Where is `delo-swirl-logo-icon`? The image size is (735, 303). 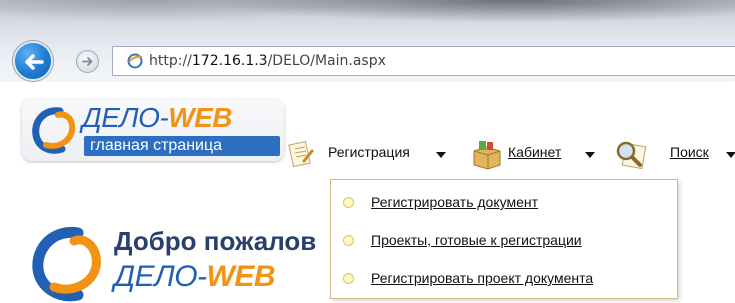 delo-swirl-logo-icon is located at coordinates (54, 130).